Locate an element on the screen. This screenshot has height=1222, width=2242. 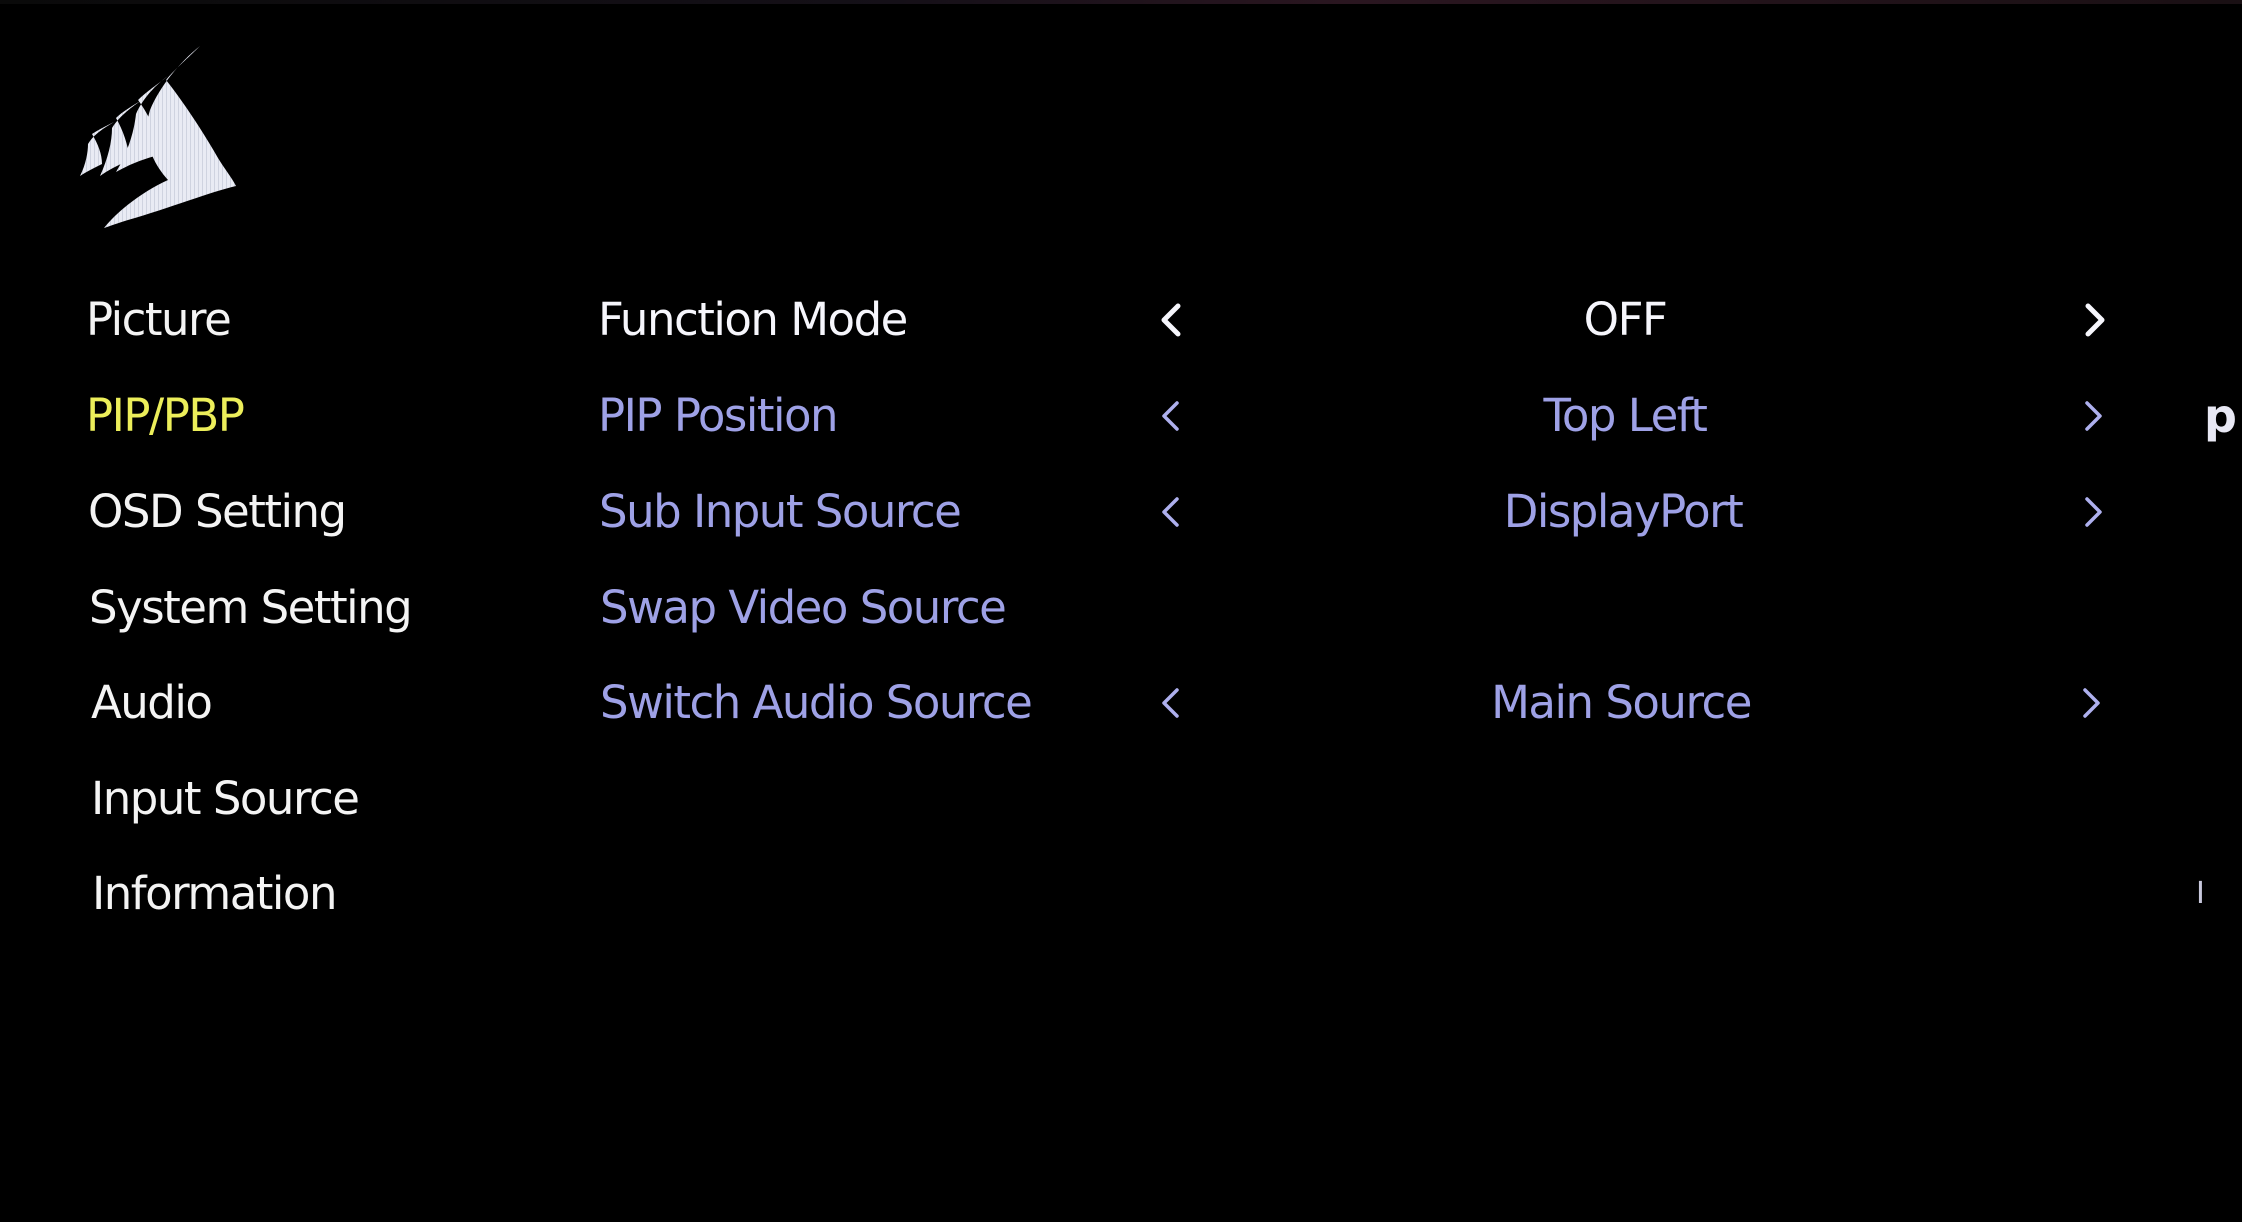
switch-audio-source-value: Main Source is located at coordinates (1621, 702).